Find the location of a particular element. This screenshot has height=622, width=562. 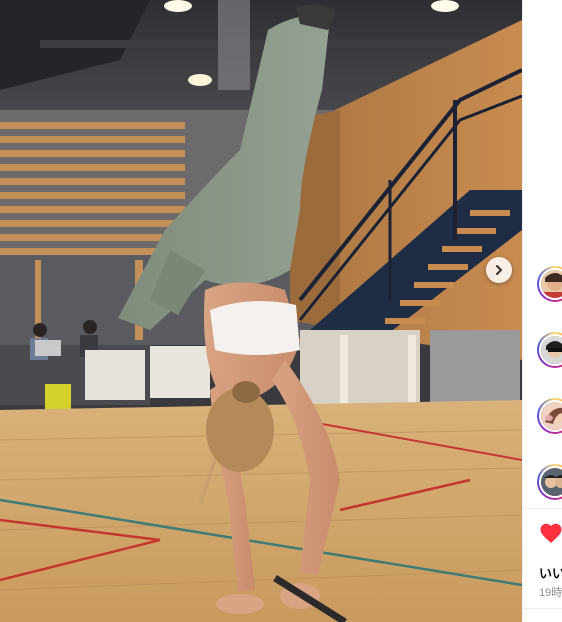

next-photo-button is located at coordinates (499, 270).